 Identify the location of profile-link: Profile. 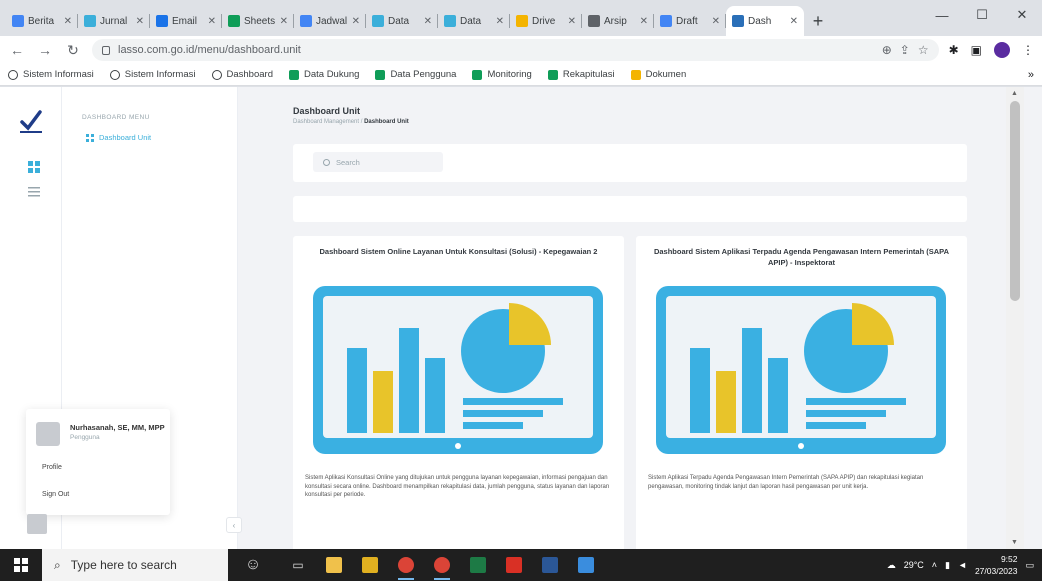
(52, 467).